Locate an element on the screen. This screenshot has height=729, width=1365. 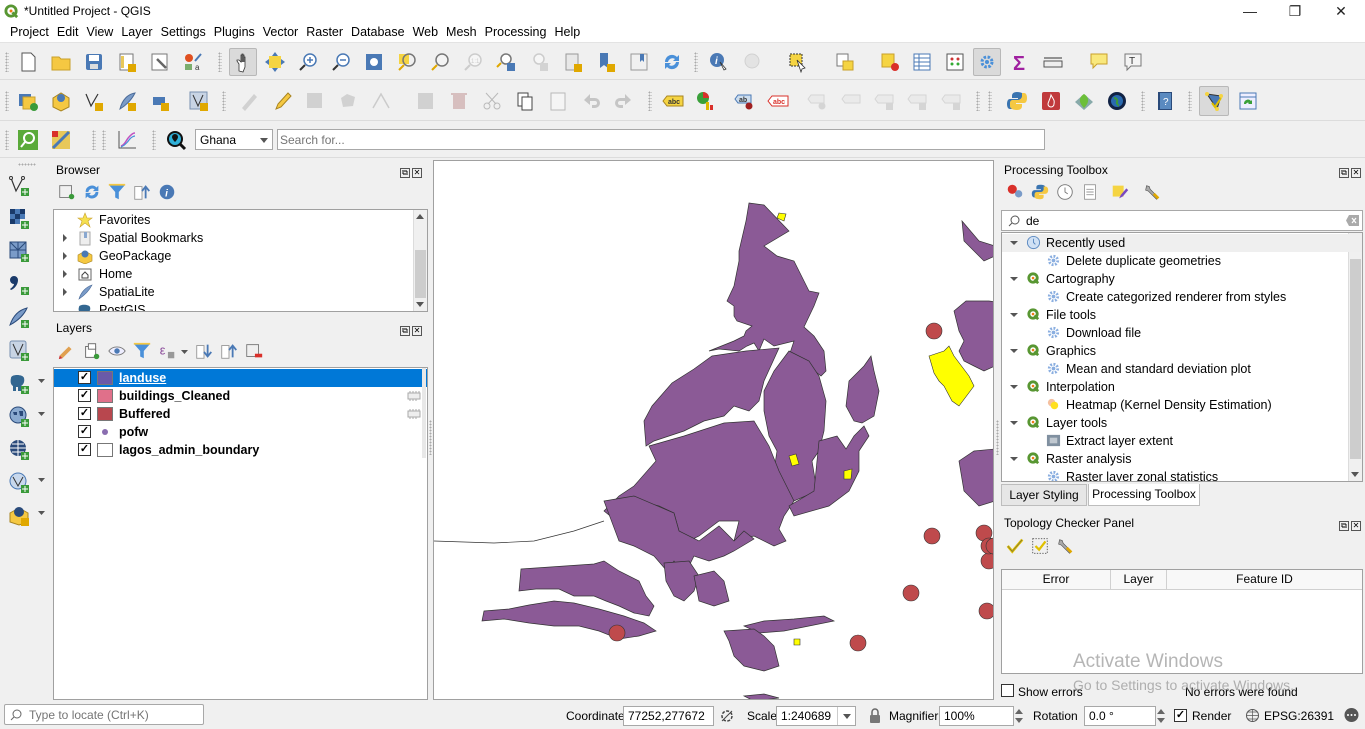
new-bookmark-icon is located at coordinates (606, 62).